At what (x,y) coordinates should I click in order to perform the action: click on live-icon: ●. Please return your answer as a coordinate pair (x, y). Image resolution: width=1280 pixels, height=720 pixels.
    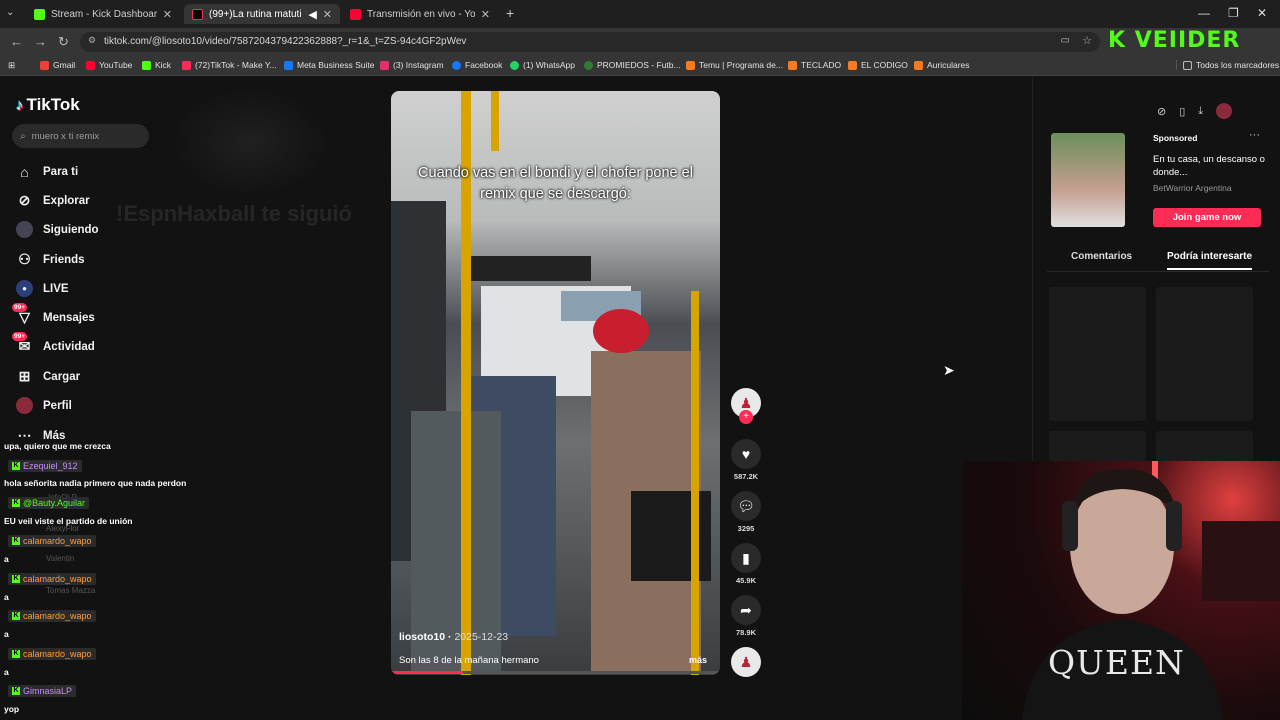
    Looking at the image, I should click on (24, 288).